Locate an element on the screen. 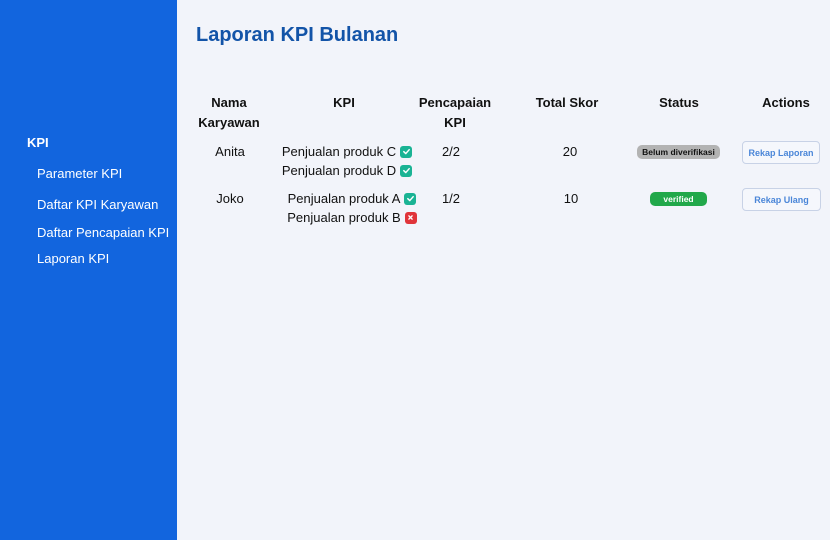 The width and height of the screenshot is (830, 540). kpi-label: Penjualan produk A is located at coordinates (344, 198).